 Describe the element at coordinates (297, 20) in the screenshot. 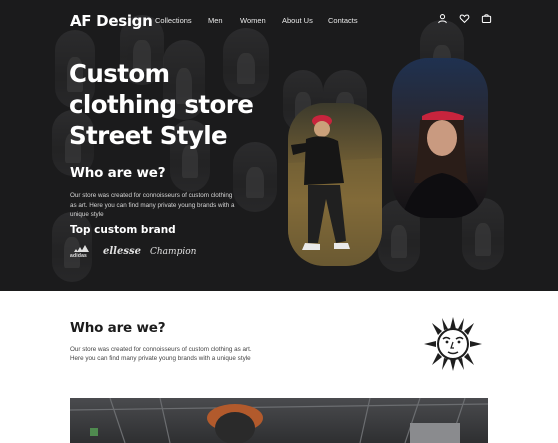

I see `nav-link-about-us: About Us` at that location.